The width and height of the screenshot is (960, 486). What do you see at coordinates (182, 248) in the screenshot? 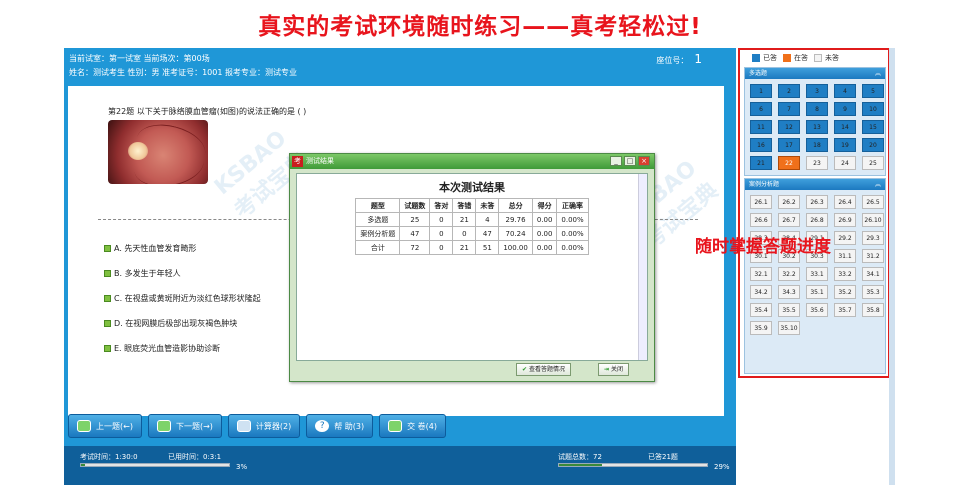
I see `option-a: A. 先天性血管发育畸形` at bounding box center [182, 248].